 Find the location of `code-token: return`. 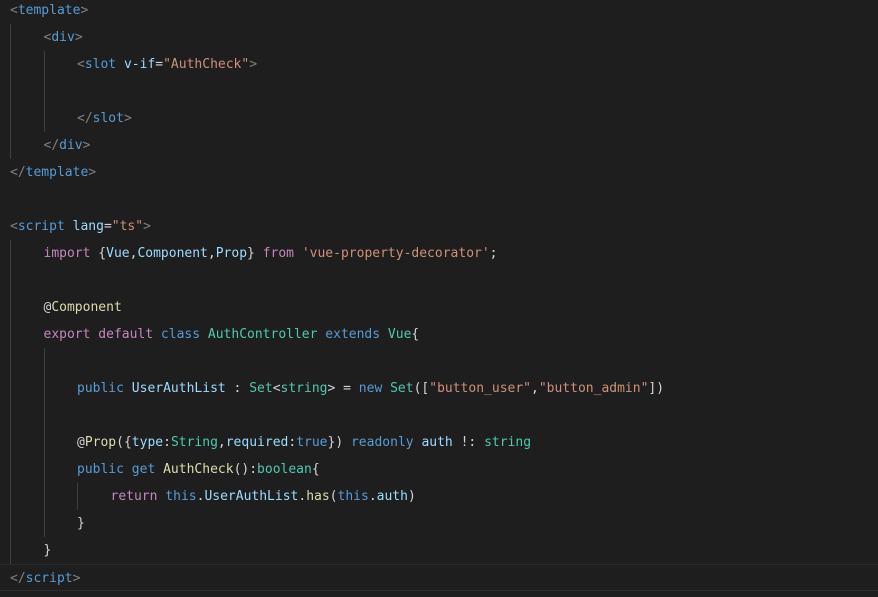

code-token: return is located at coordinates (134, 496).